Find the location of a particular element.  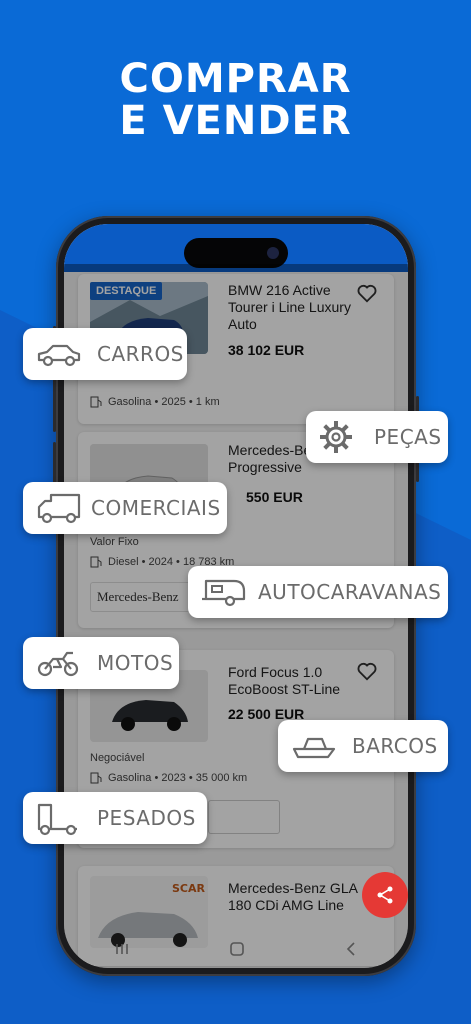

headline-line-2: E VENDER is located at coordinates (235, 121).